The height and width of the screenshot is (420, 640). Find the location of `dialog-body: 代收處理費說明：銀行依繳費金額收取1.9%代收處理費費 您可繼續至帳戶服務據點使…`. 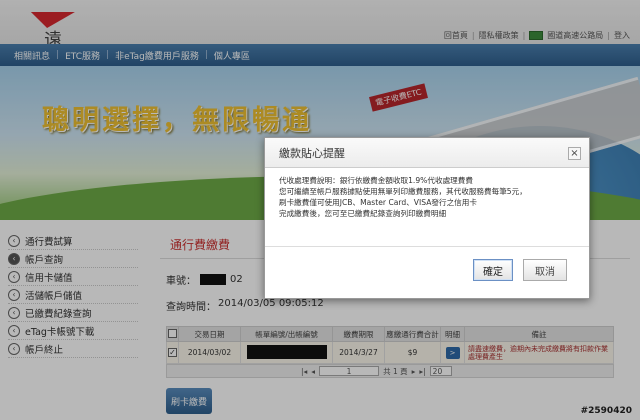

dialog-body: 代收處理費說明：銀行依繳費金額收取1.9%代收處理費費 您可繼續至帳戶服務據點使… is located at coordinates (429, 197).